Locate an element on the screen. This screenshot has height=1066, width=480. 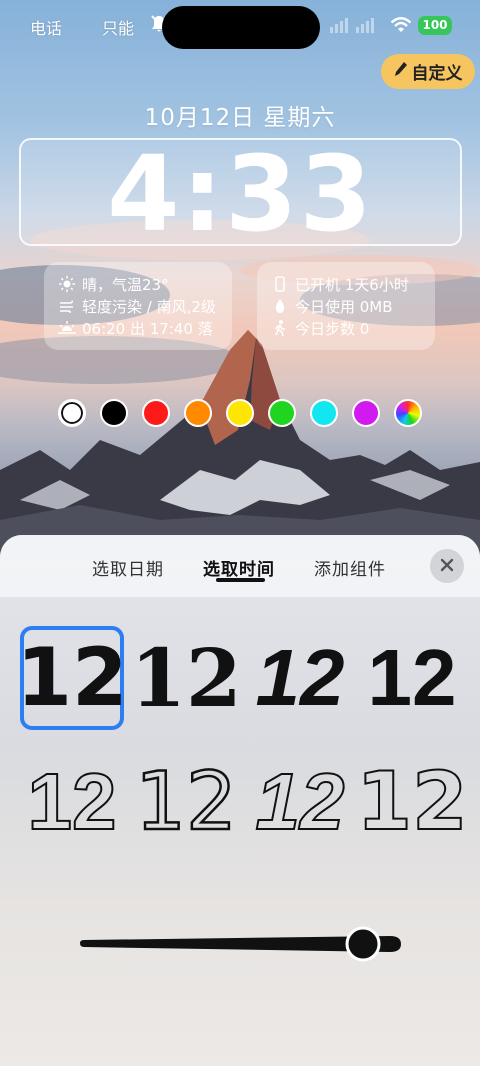
font-option-6: 12 is located at coordinates (186, 802).